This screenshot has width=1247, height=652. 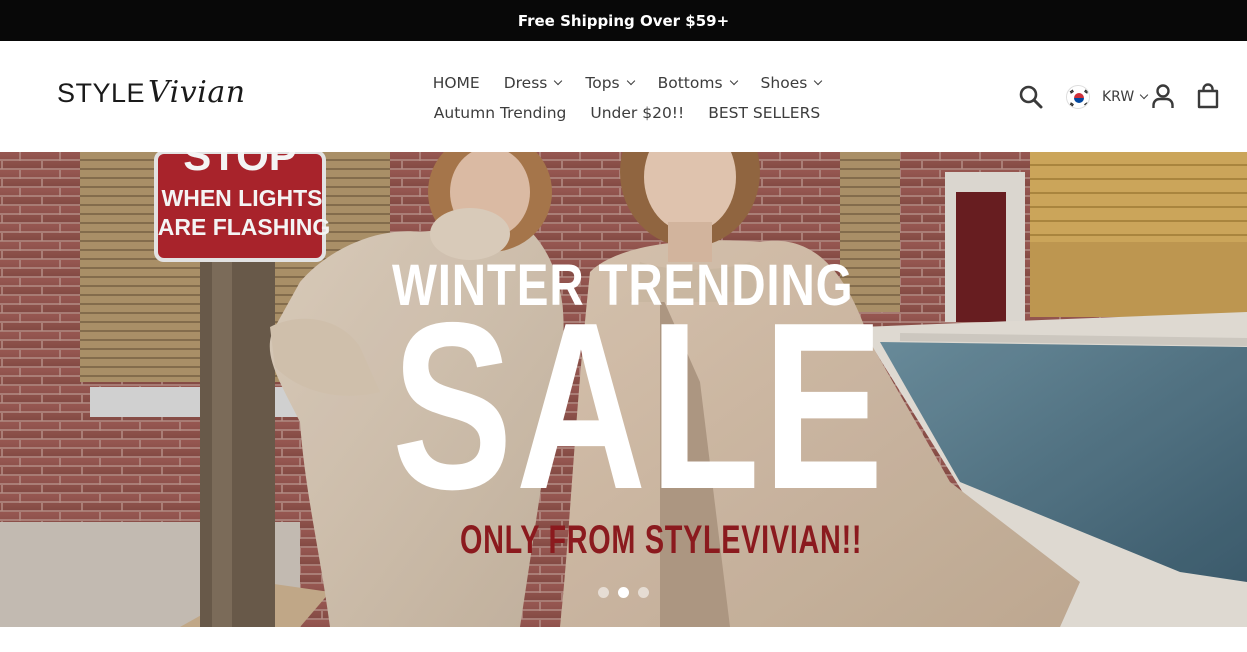 What do you see at coordinates (1208, 96) in the screenshot?
I see `shopping-bag-icon` at bounding box center [1208, 96].